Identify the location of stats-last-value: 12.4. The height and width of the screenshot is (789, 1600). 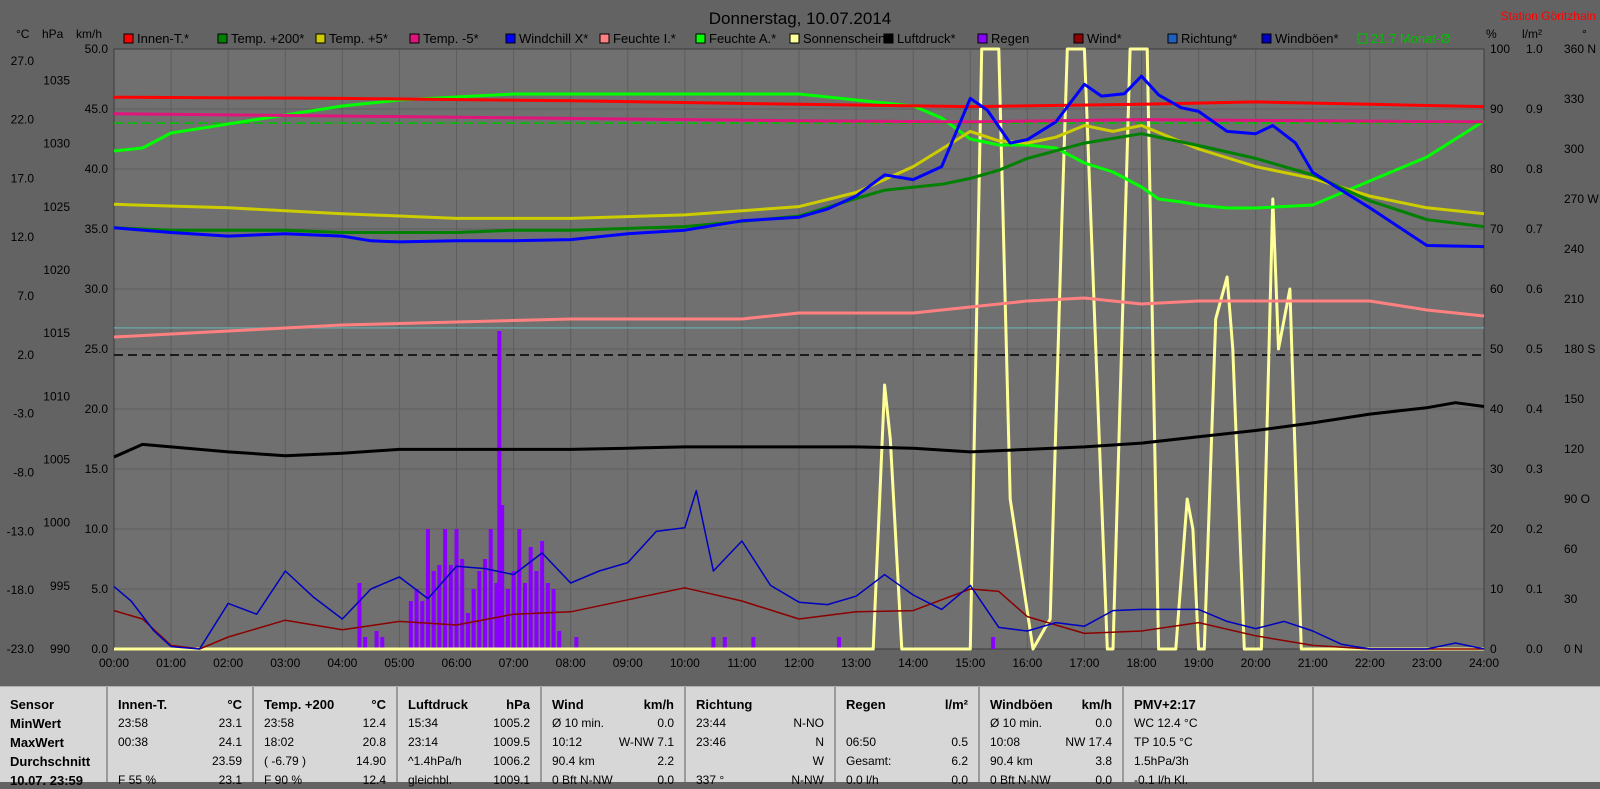
(374, 780).